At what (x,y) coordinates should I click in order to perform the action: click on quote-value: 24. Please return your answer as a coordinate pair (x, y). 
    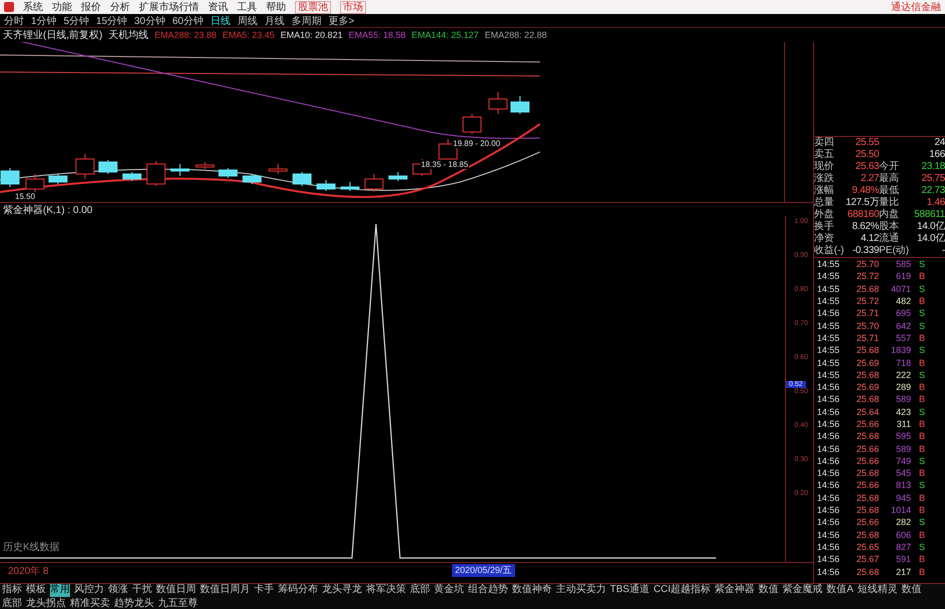
    Looking at the image, I should click on (939, 143).